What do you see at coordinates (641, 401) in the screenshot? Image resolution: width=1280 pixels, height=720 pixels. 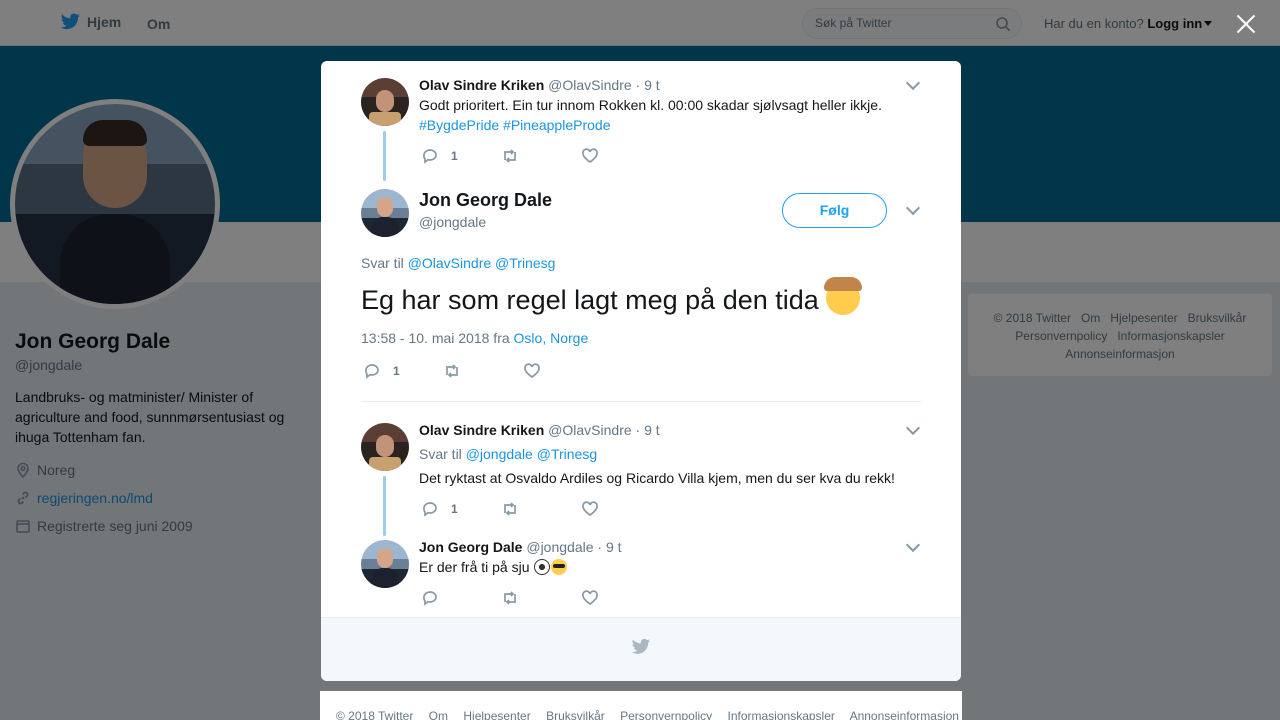 I see `divider` at bounding box center [641, 401].